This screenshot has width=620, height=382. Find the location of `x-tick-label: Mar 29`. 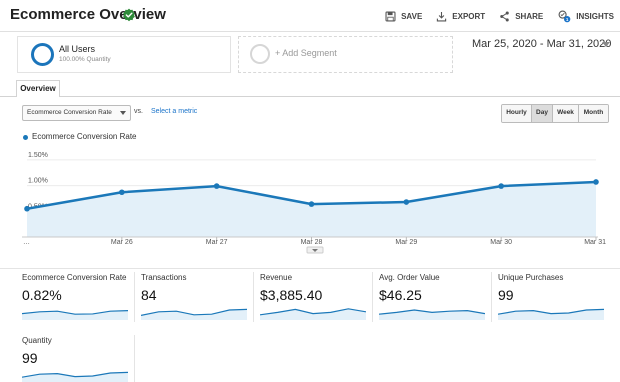

x-tick-label: Mar 29 is located at coordinates (406, 242).